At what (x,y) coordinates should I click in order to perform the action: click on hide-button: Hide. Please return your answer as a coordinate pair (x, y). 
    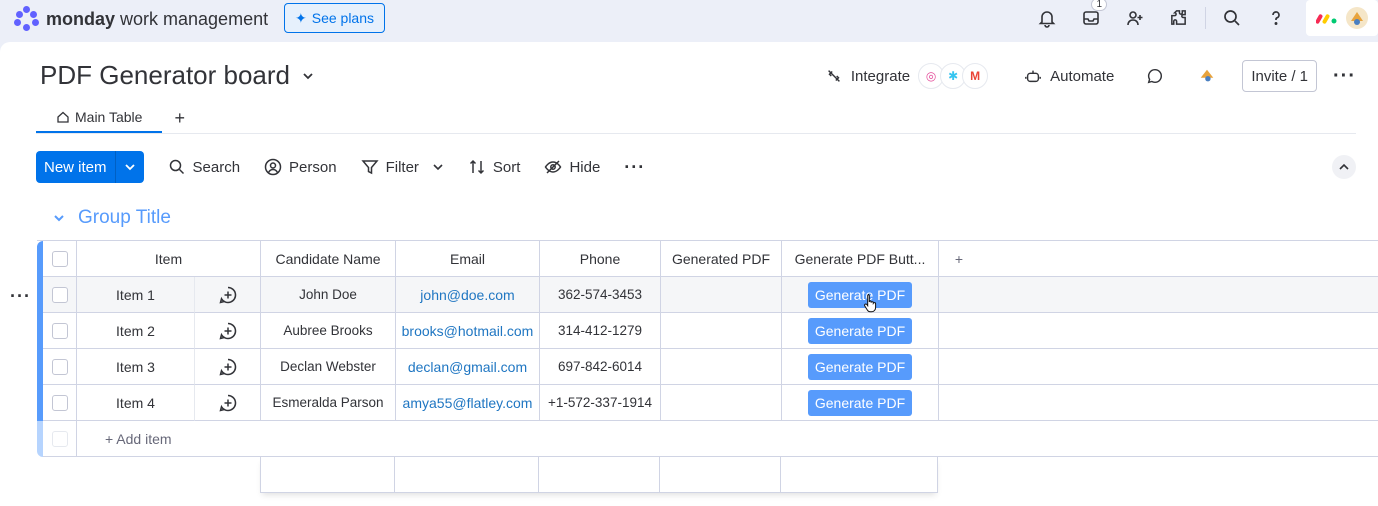
    Looking at the image, I should click on (572, 167).